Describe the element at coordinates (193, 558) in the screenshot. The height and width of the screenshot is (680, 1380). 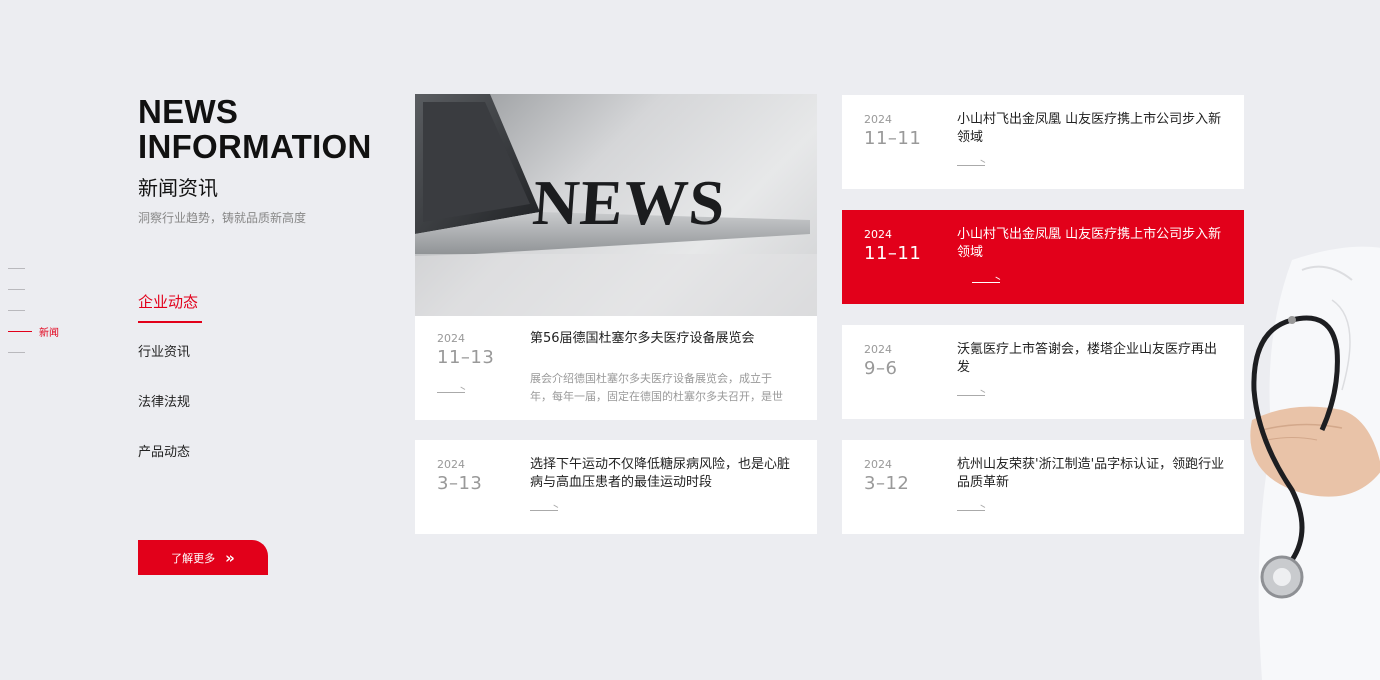
I see `learn-more-label: 了解更多` at that location.